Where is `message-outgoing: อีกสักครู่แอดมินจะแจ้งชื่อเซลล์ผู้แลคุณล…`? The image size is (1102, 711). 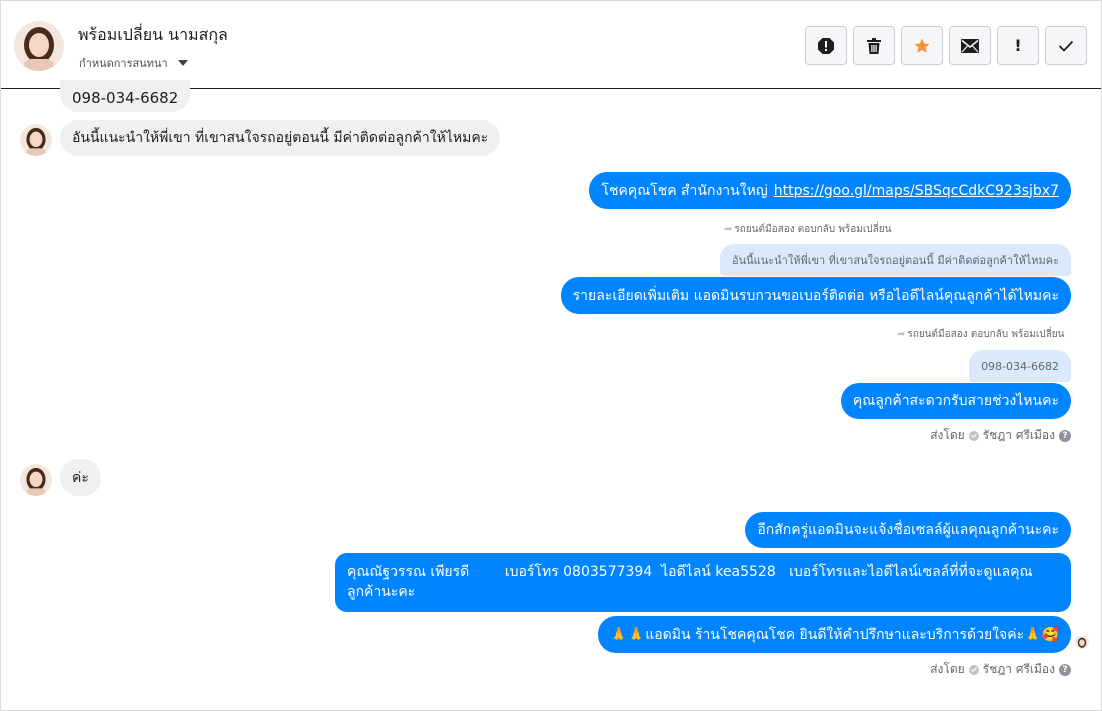 message-outgoing: อีกสักครู่แอดมินจะแจ้งชื่อเซลล์ผู้แลคุณล… is located at coordinates (908, 530).